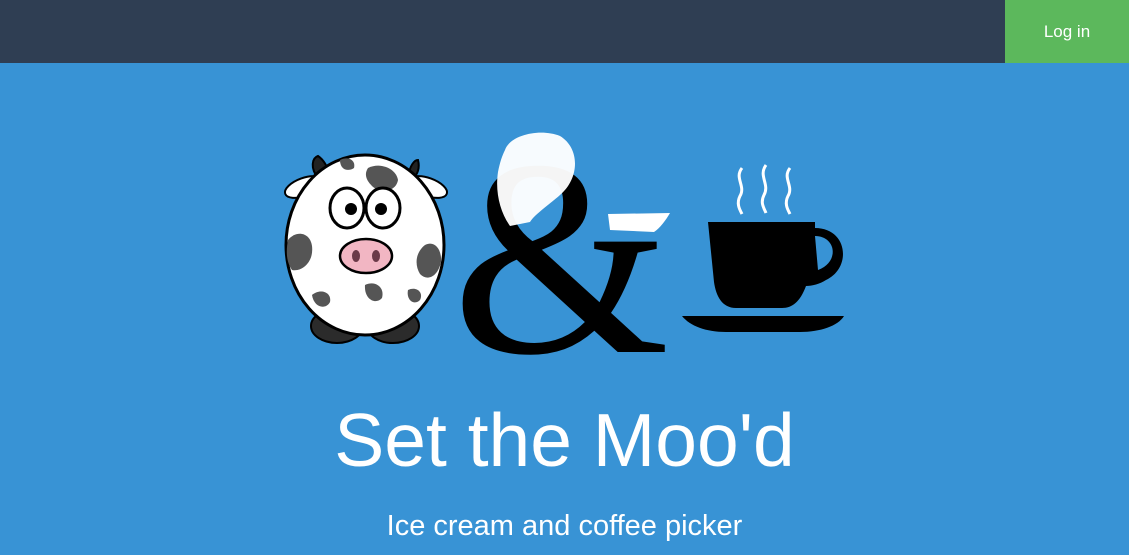  What do you see at coordinates (763, 248) in the screenshot?
I see `coffee-cup-icon` at bounding box center [763, 248].